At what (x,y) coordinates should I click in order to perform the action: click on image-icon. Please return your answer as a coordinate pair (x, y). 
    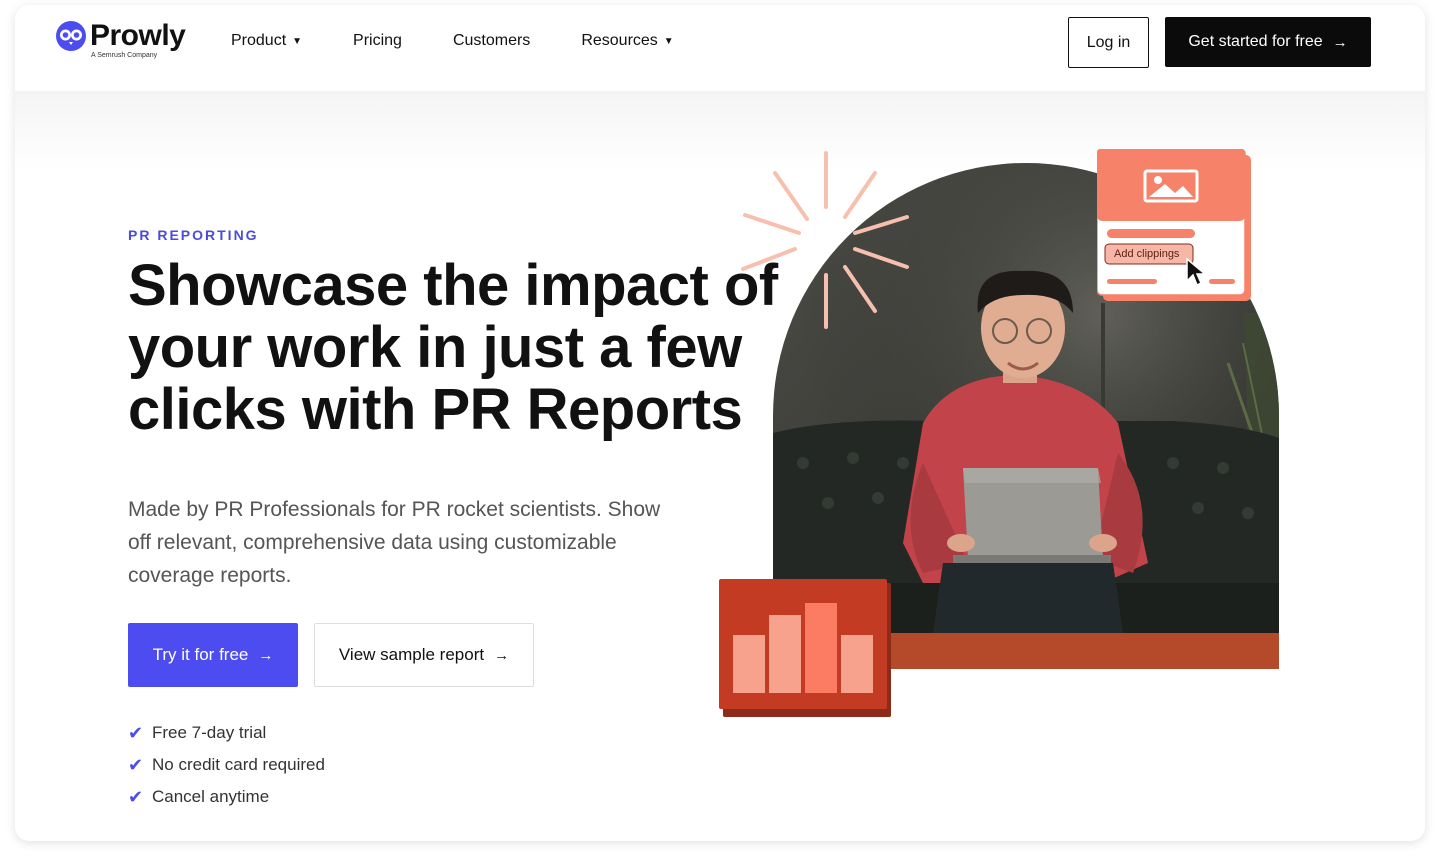
    Looking at the image, I should click on (1171, 188).